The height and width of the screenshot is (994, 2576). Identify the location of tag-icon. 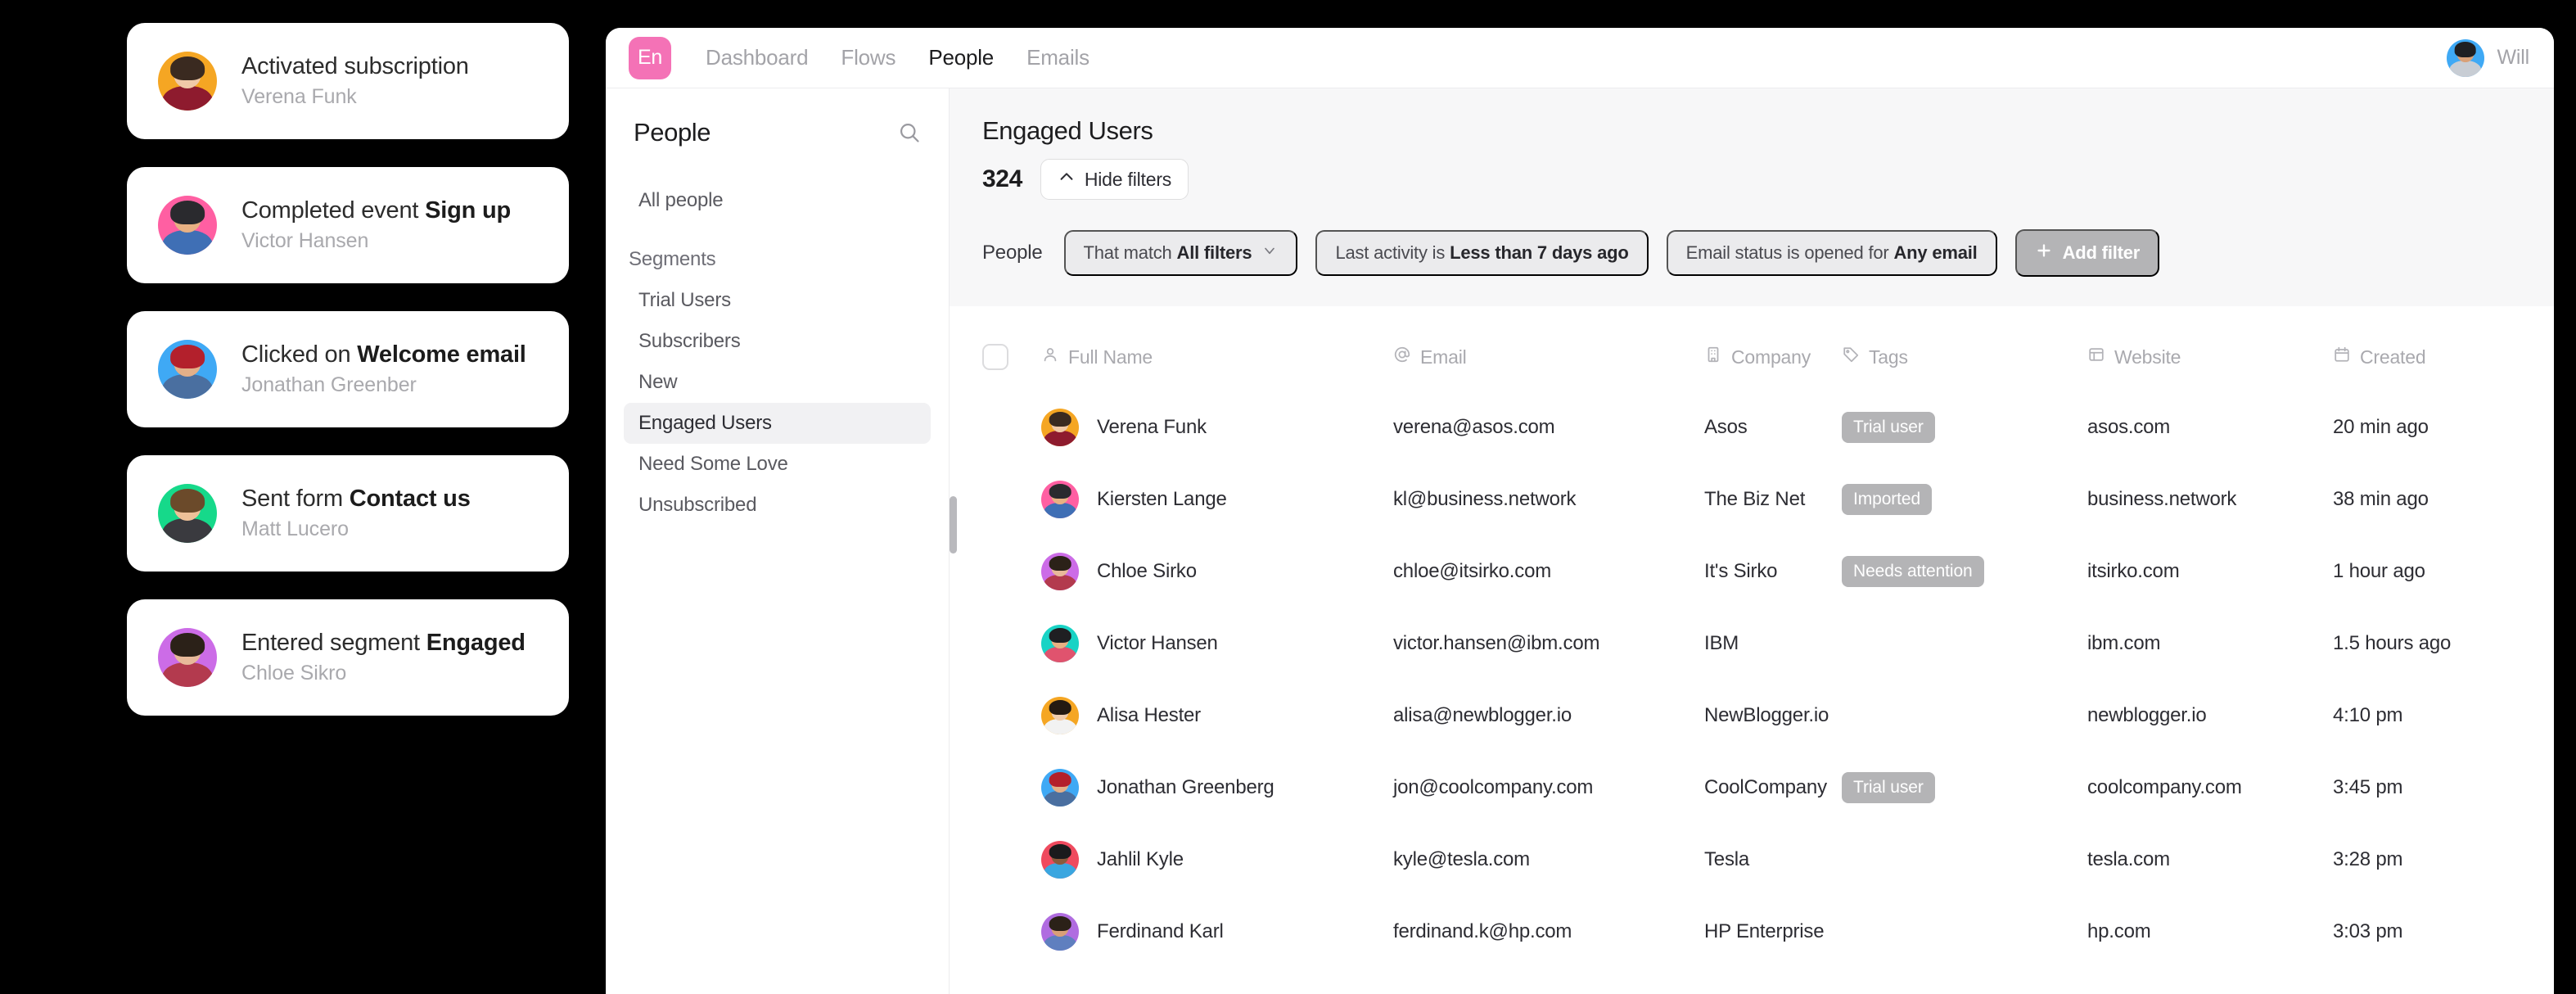
(1851, 357).